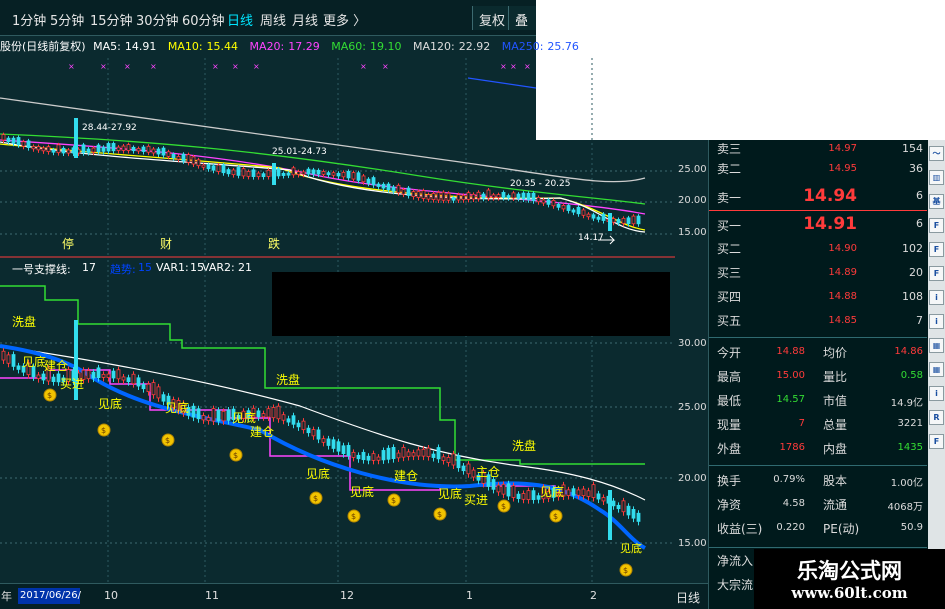 The height and width of the screenshot is (609, 945). I want to click on tab-period-weekly: 周线, so click(273, 19).